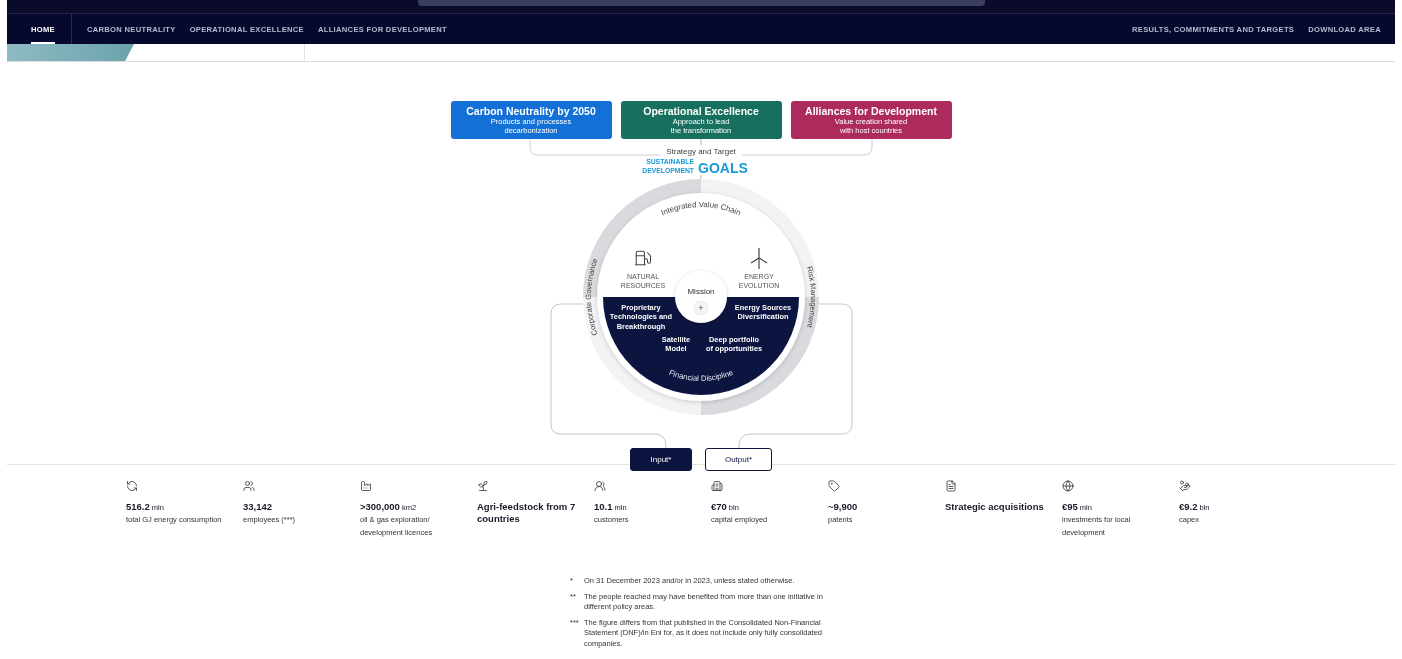  Describe the element at coordinates (1185, 486) in the screenshot. I see `coins-icon` at that location.